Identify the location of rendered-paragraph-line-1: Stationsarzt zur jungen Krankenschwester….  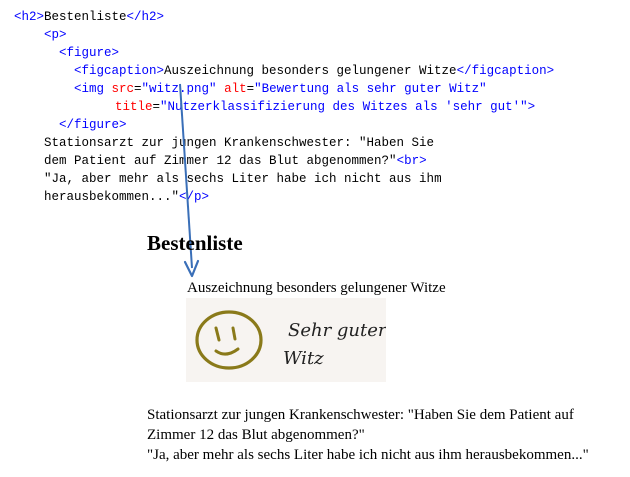
(360, 415).